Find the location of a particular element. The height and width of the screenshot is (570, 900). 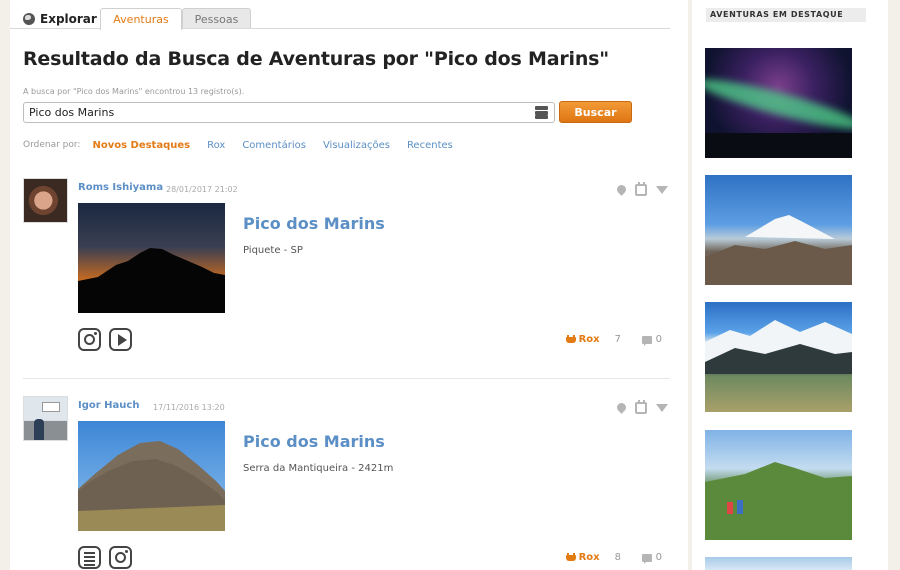

tab-aventuras: Aventuras is located at coordinates (141, 19).